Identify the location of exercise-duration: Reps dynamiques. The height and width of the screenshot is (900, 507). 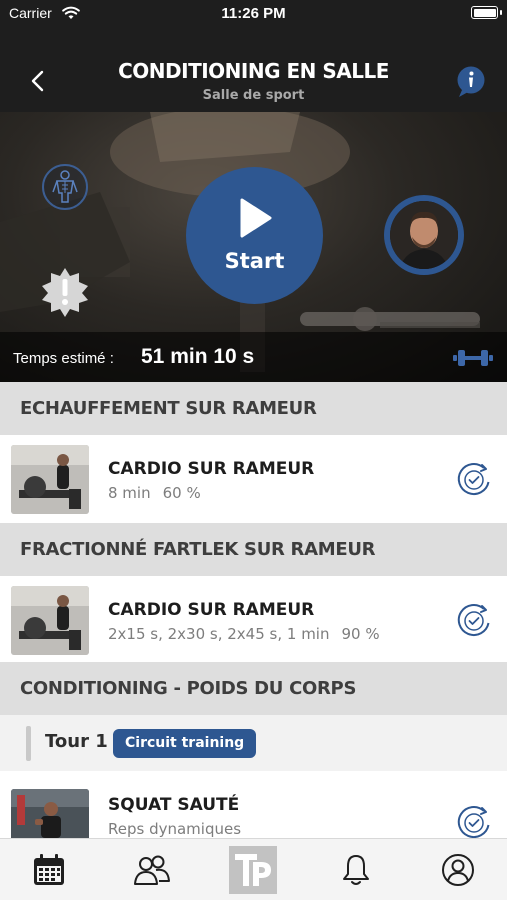
(175, 829).